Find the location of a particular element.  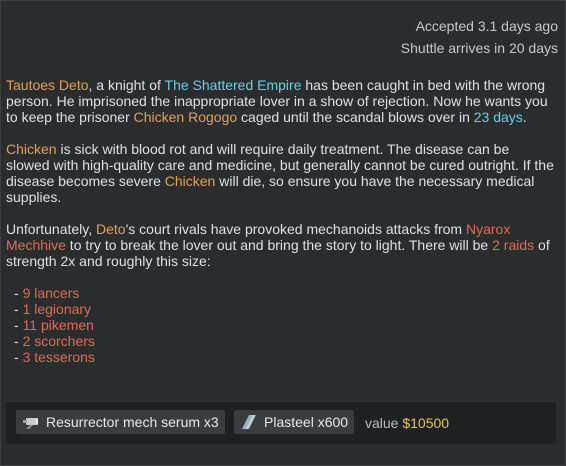

reward-serum: Resurrector mech serum x3 is located at coordinates (120, 422).